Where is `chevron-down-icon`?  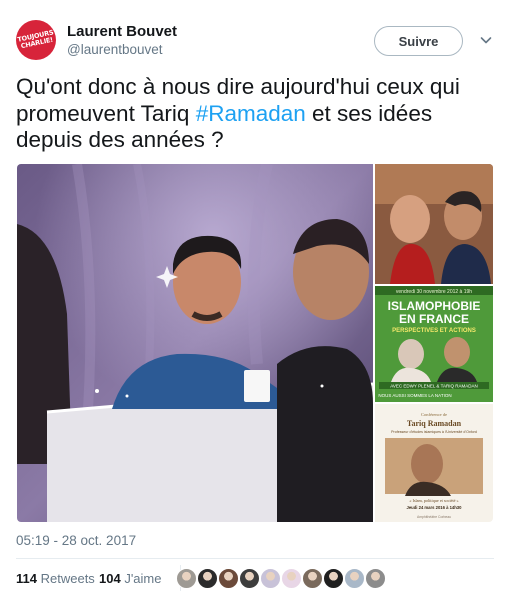 chevron-down-icon is located at coordinates (486, 40).